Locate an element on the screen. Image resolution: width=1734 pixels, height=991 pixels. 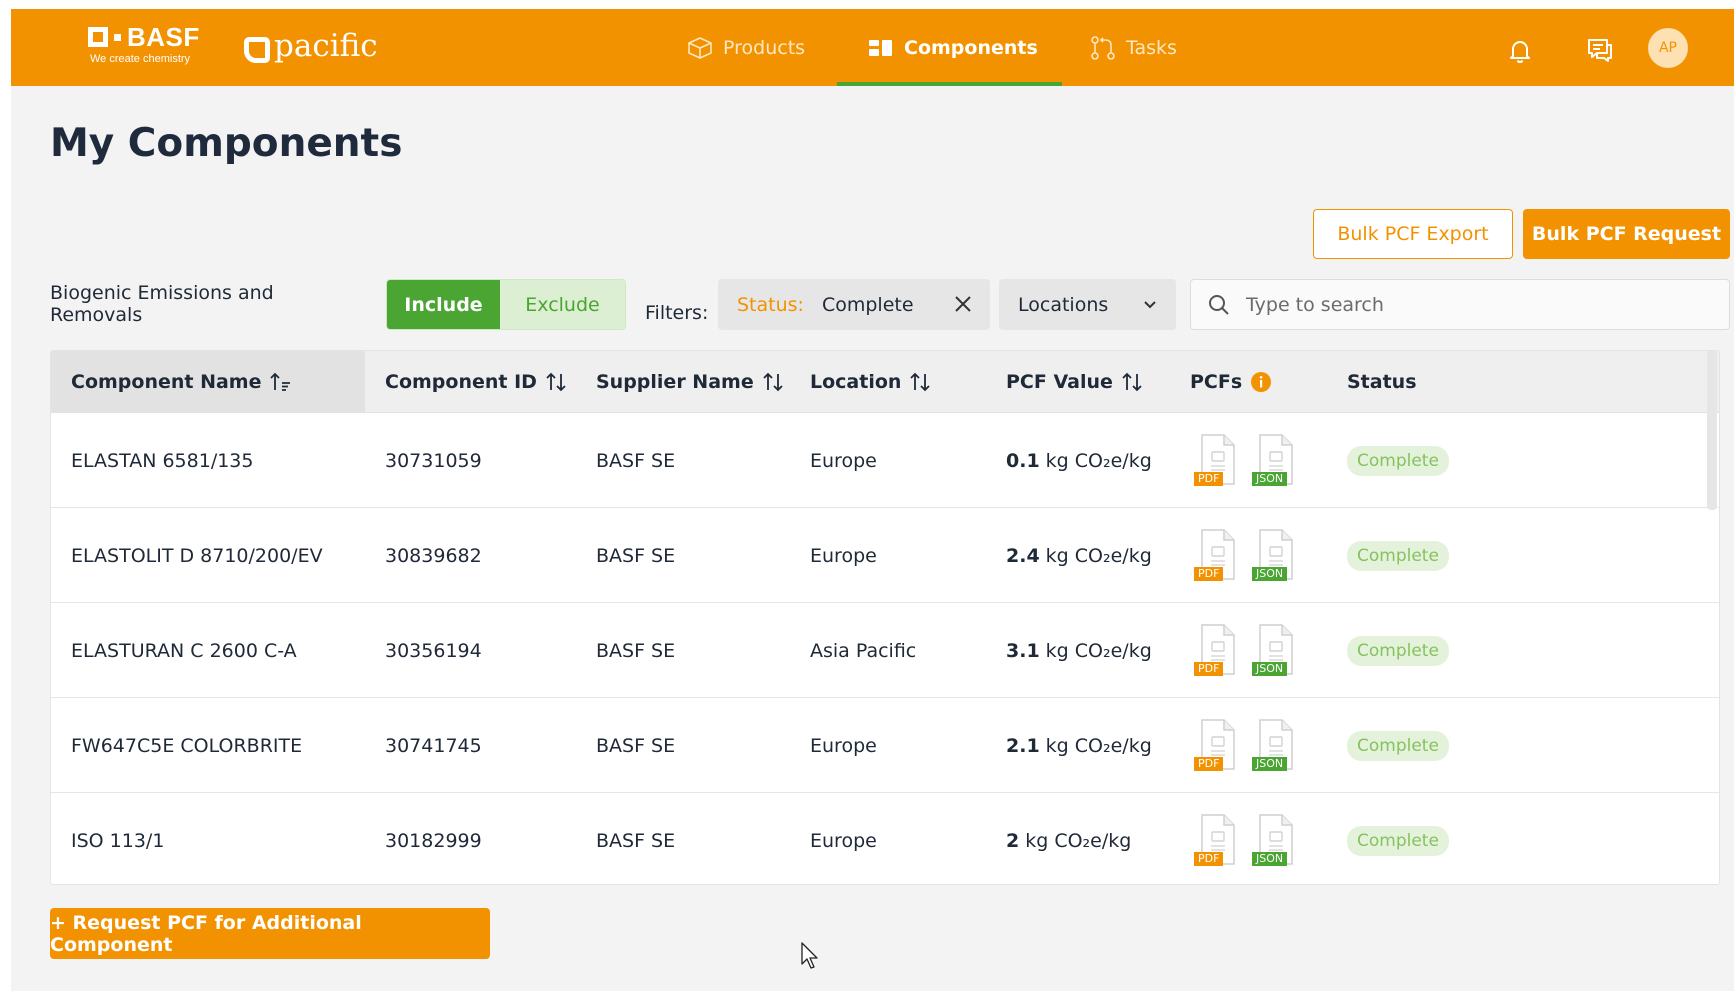
chevron-down-icon is located at coordinates (1150, 305).